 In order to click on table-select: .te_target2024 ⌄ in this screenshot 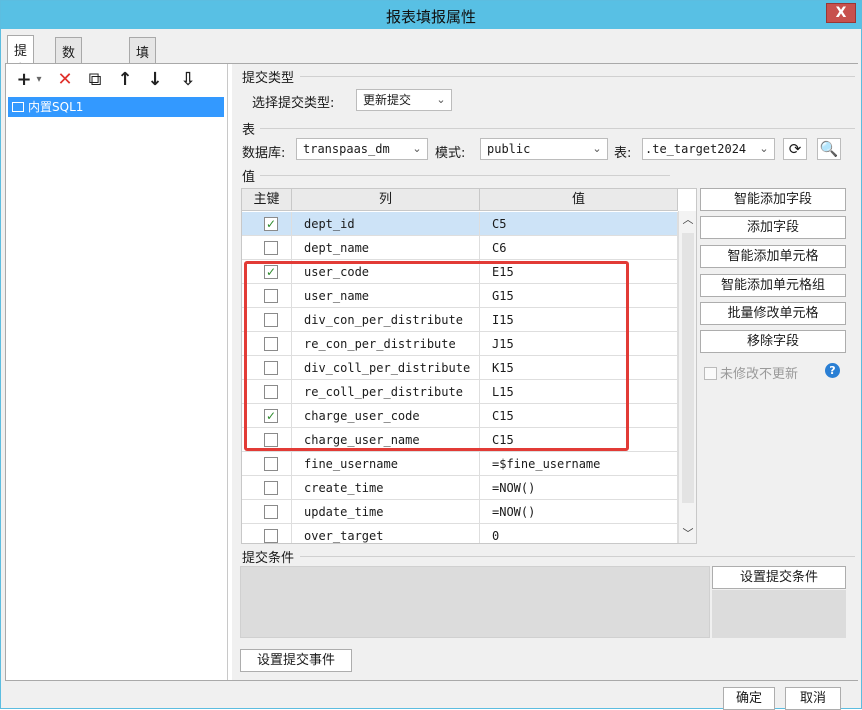, I will do `click(708, 149)`.